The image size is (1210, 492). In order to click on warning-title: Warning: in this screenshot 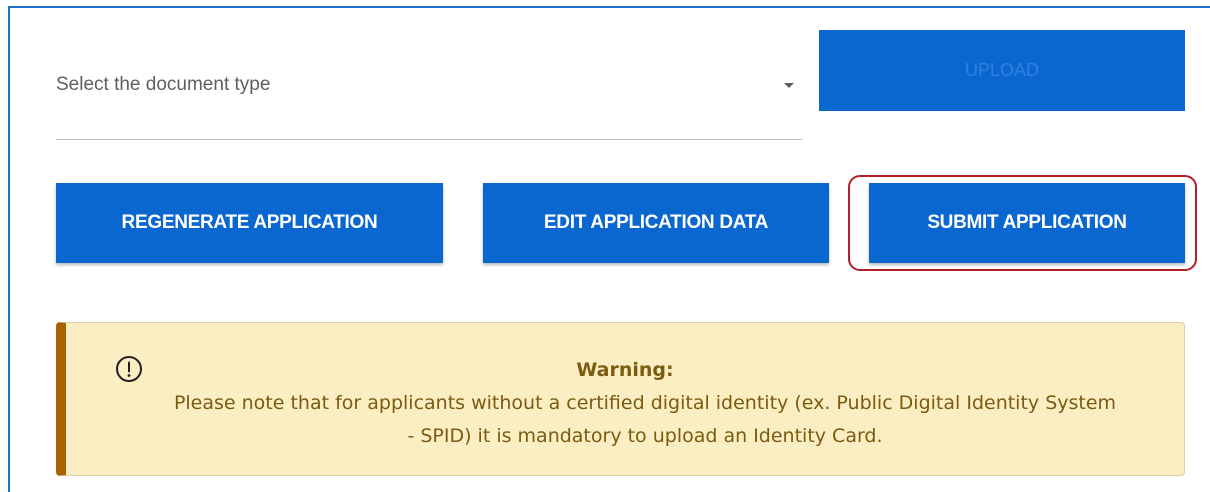, I will do `click(625, 370)`.